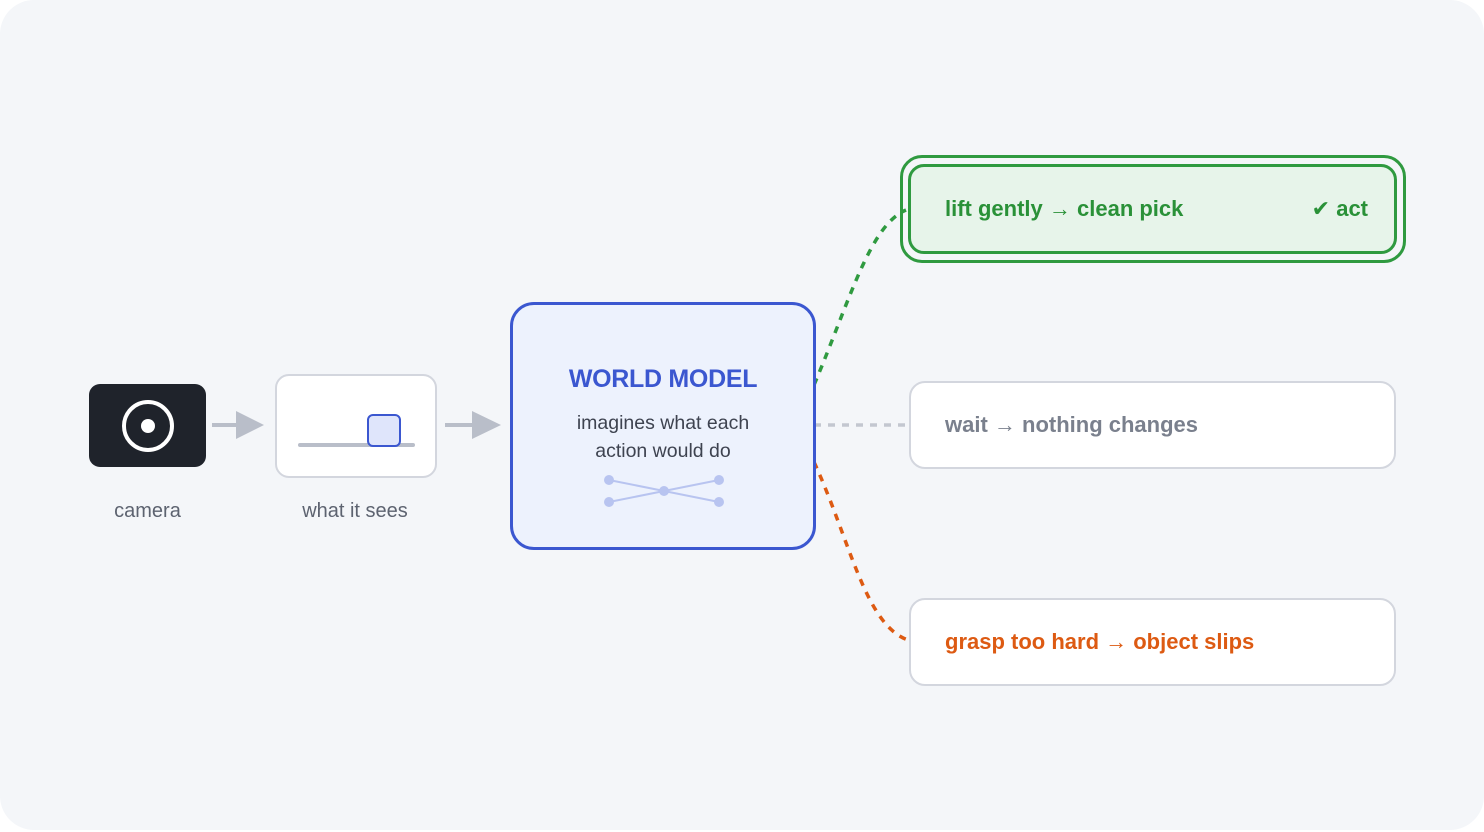  What do you see at coordinates (147, 511) in the screenshot?
I see `camera-caption: camera` at bounding box center [147, 511].